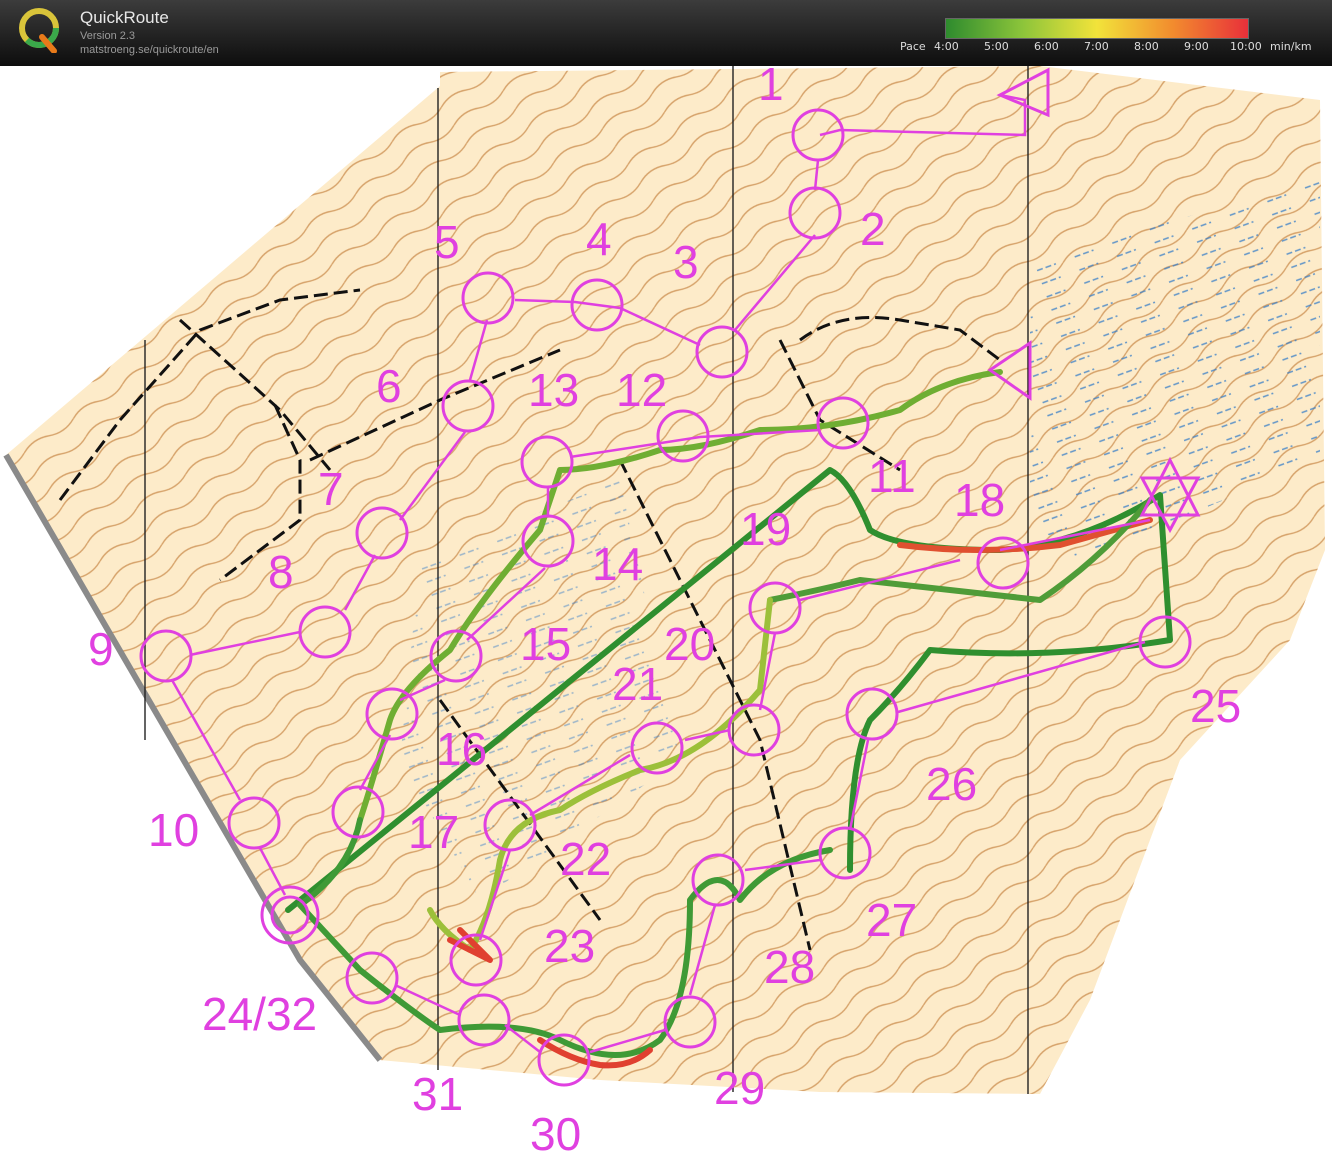  Describe the element at coordinates (686, 262) in the screenshot. I see `control-number: 3` at that location.